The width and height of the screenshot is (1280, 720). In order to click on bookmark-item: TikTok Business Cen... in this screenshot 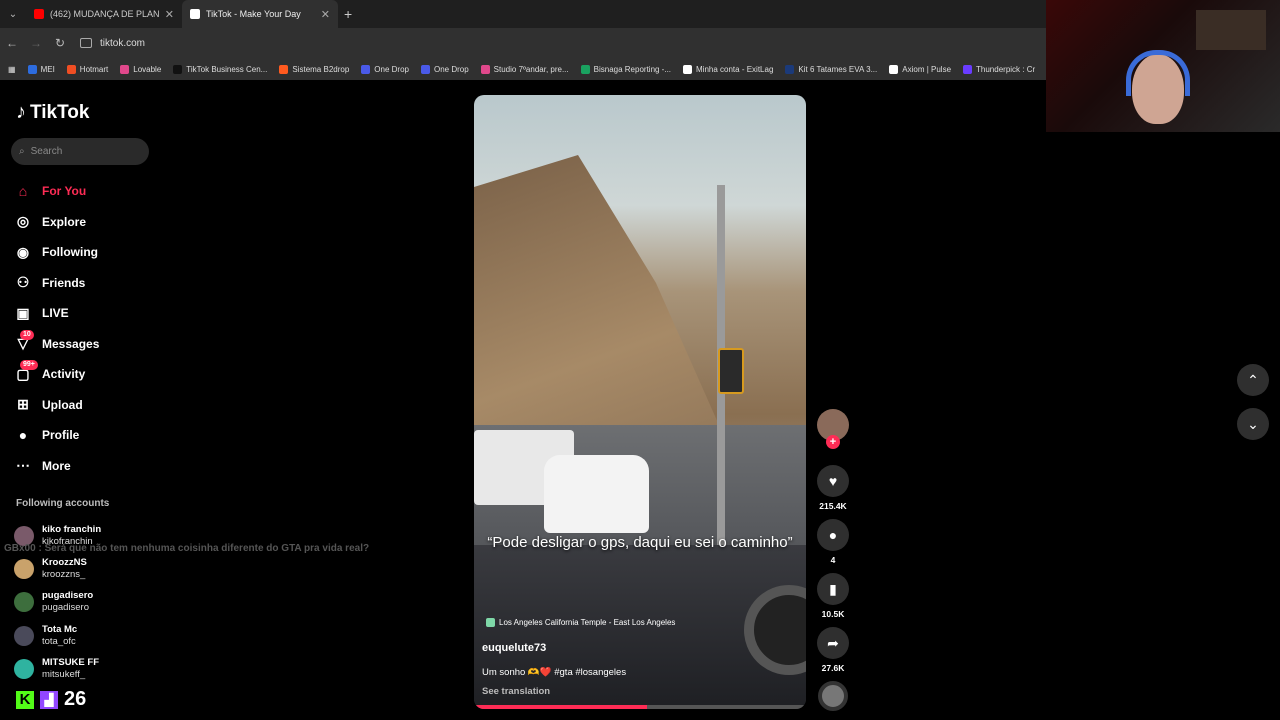, I will do `click(220, 69)`.